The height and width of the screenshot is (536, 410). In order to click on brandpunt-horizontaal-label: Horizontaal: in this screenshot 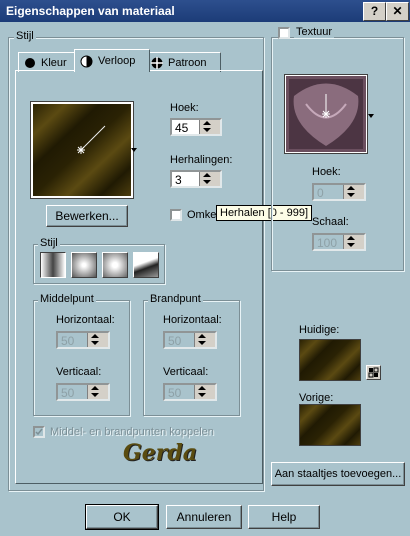, I will do `click(192, 320)`.